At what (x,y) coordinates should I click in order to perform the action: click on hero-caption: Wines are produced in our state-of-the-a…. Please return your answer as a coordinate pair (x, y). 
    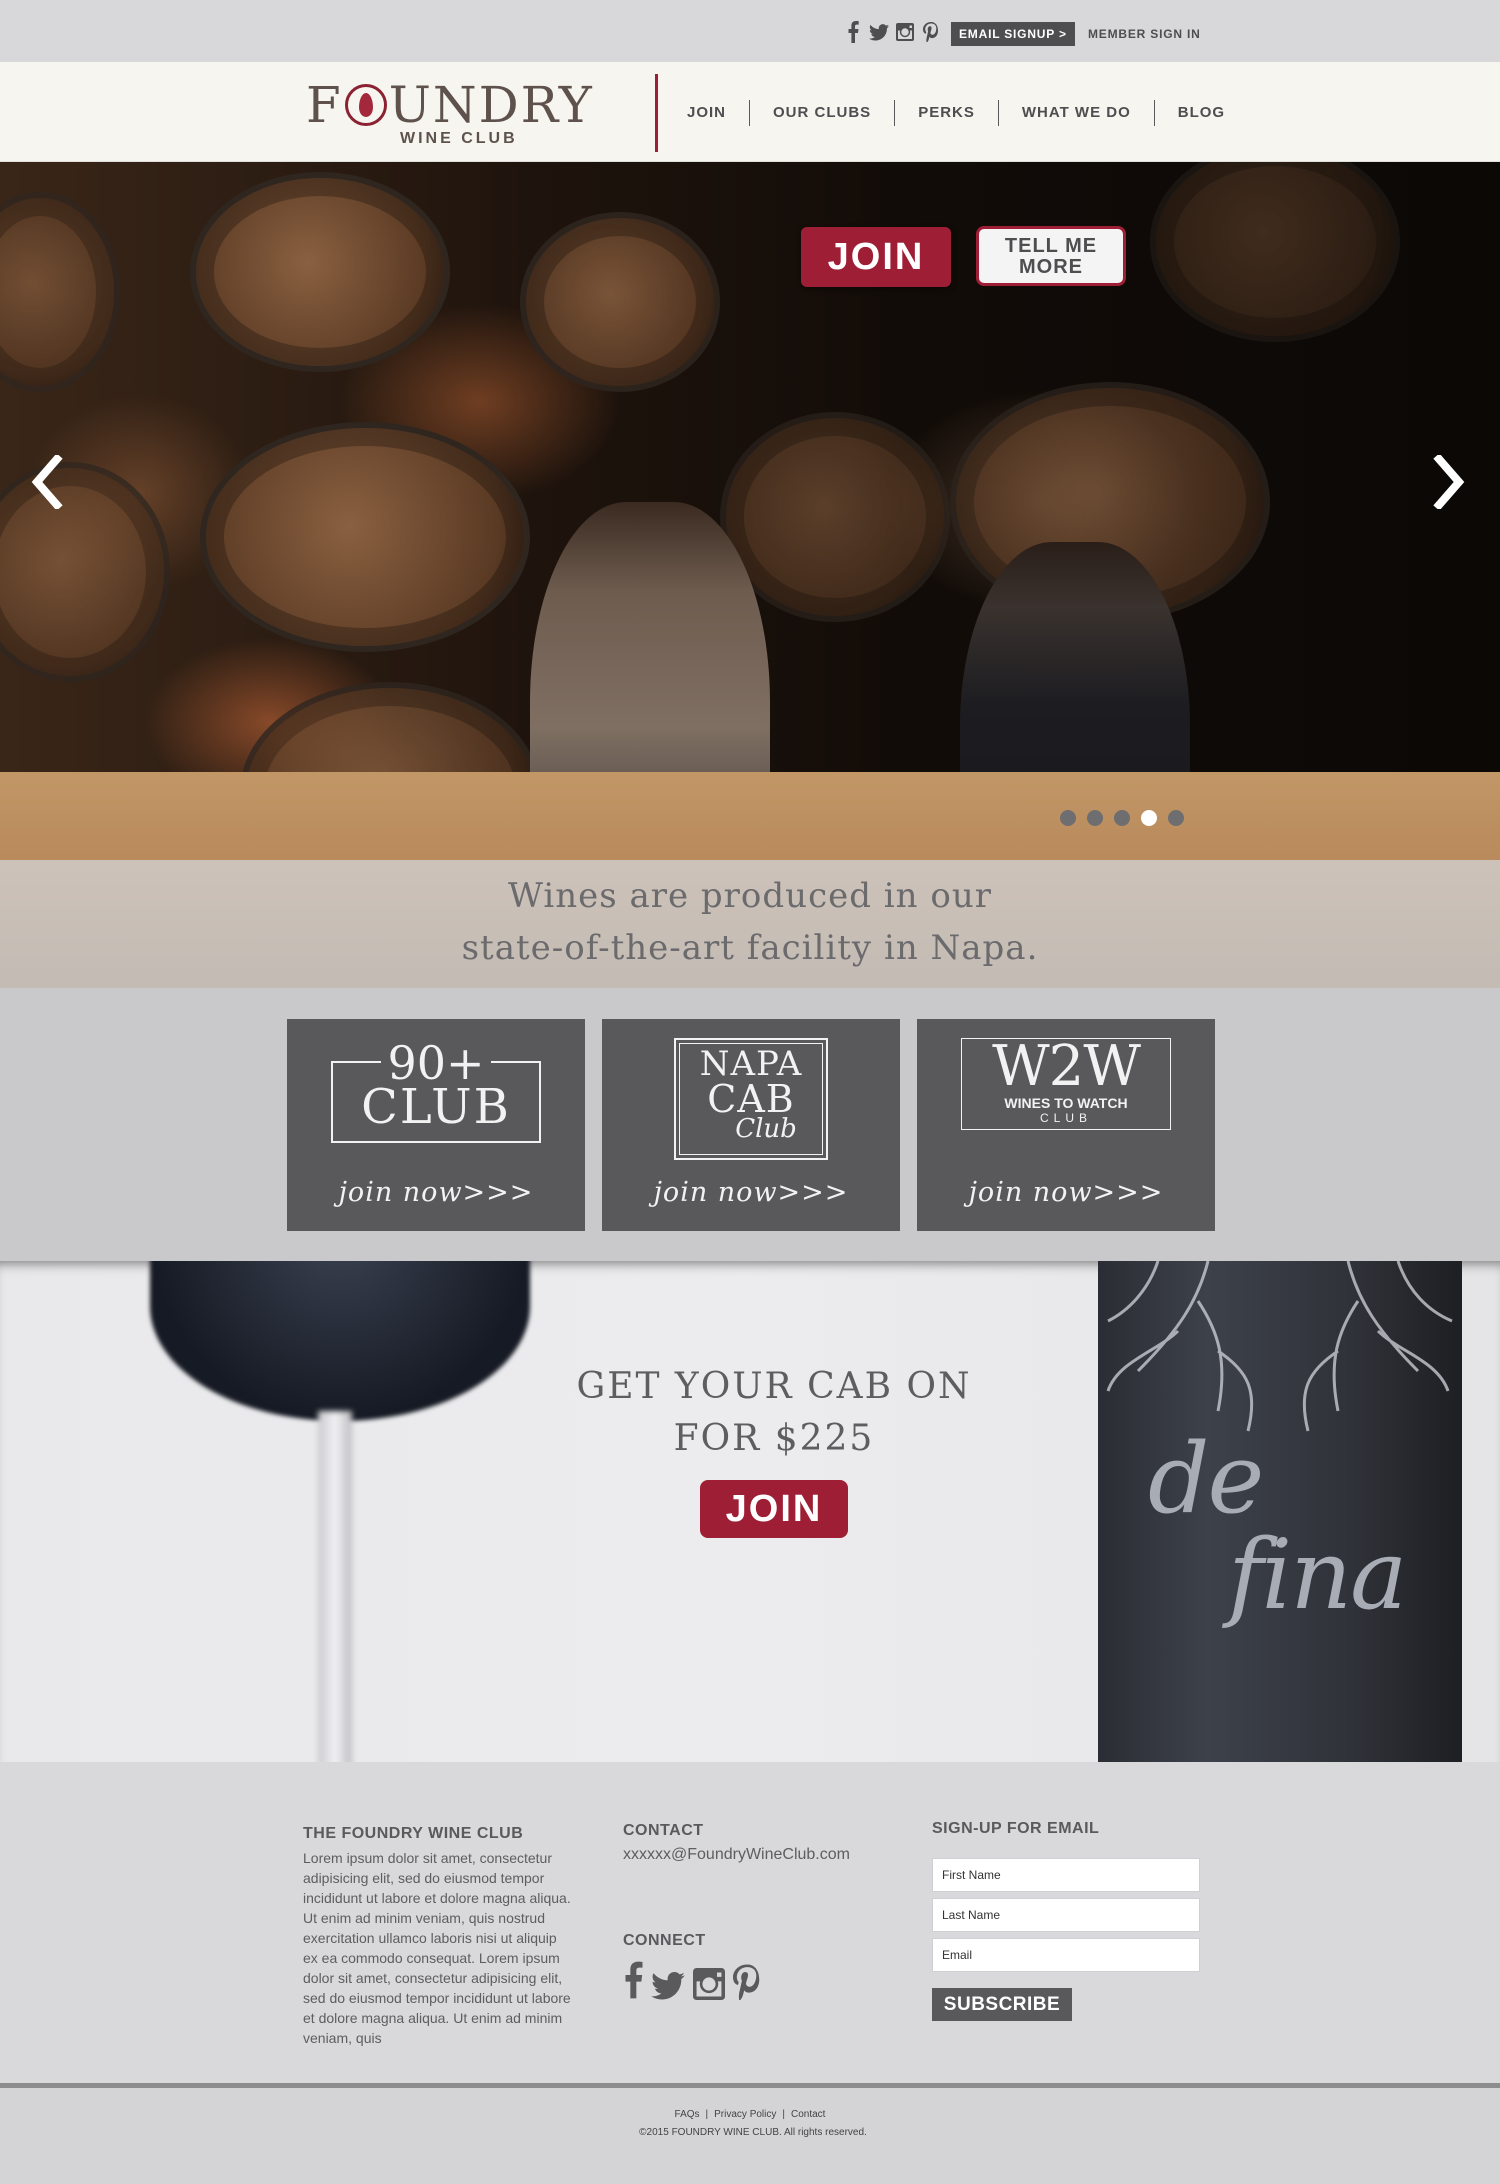
    Looking at the image, I should click on (750, 922).